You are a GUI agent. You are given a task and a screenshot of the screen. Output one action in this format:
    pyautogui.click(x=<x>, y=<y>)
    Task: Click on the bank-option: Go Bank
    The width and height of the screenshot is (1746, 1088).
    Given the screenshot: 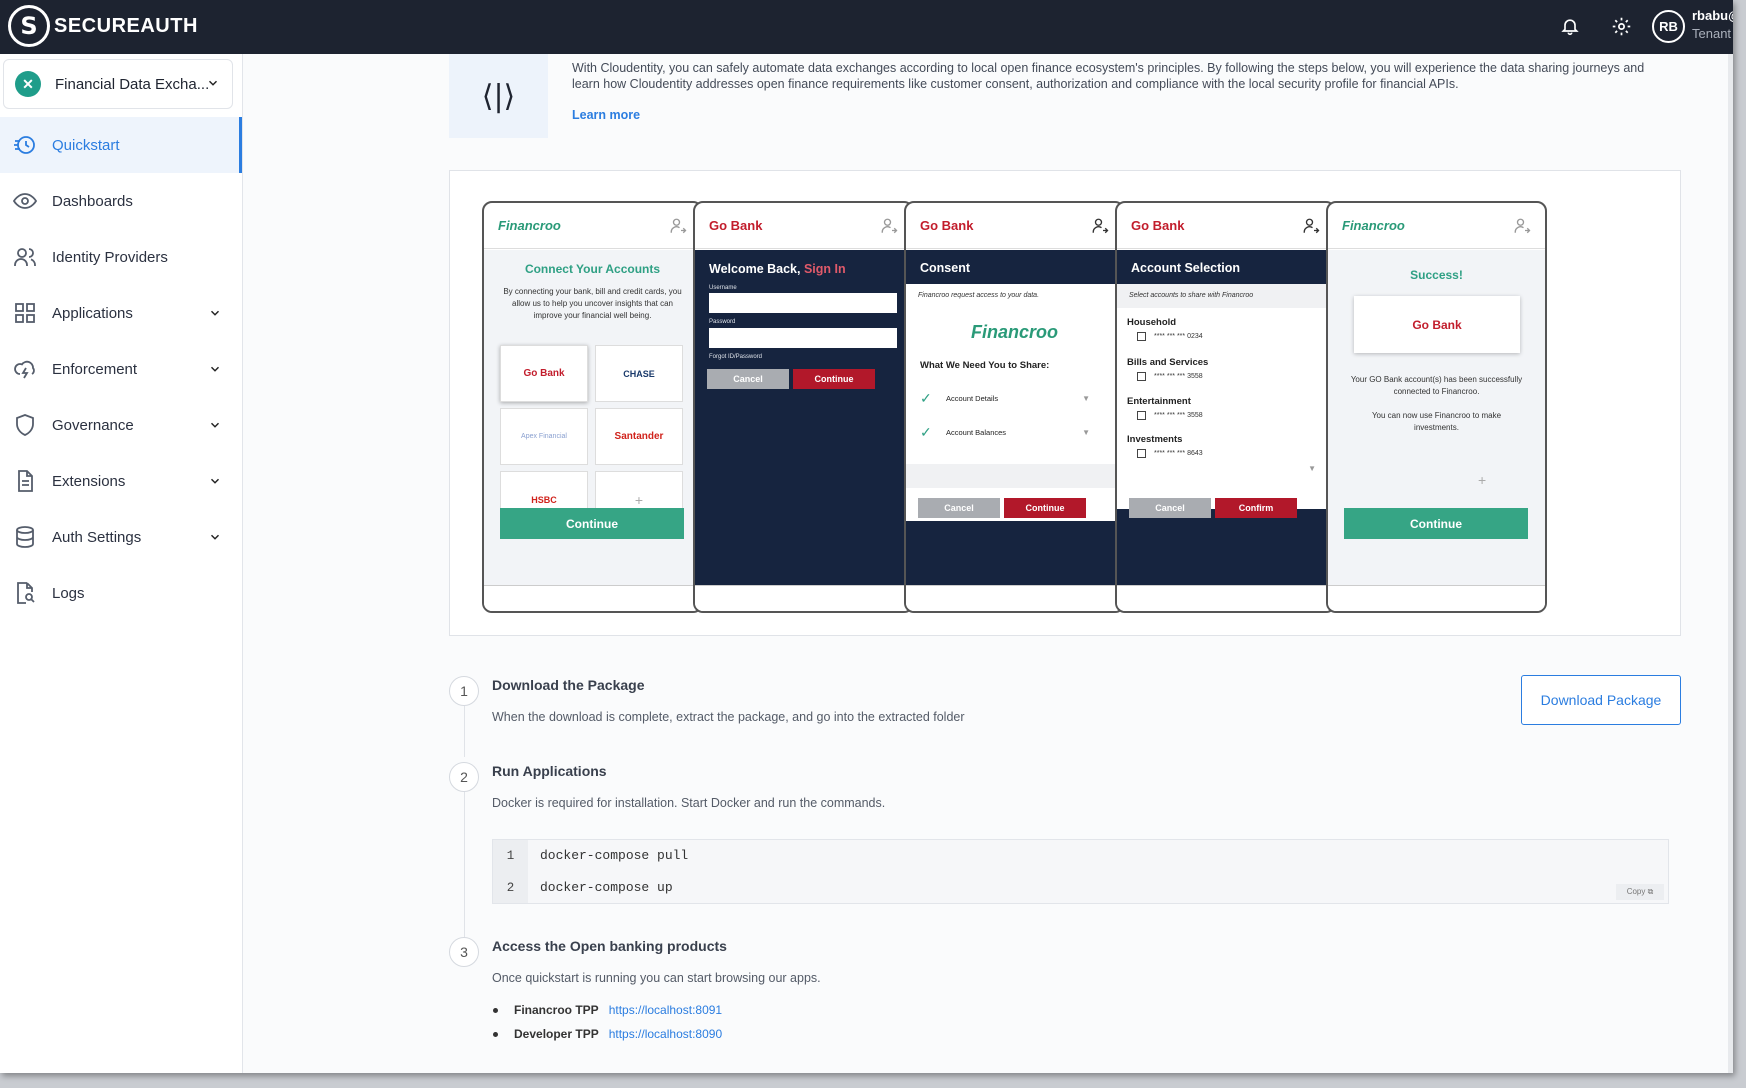 What is the action you would take?
    pyautogui.click(x=544, y=373)
    